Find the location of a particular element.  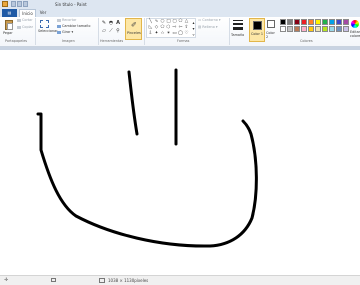

fill-label: Relleno is located at coordinates (208, 27).